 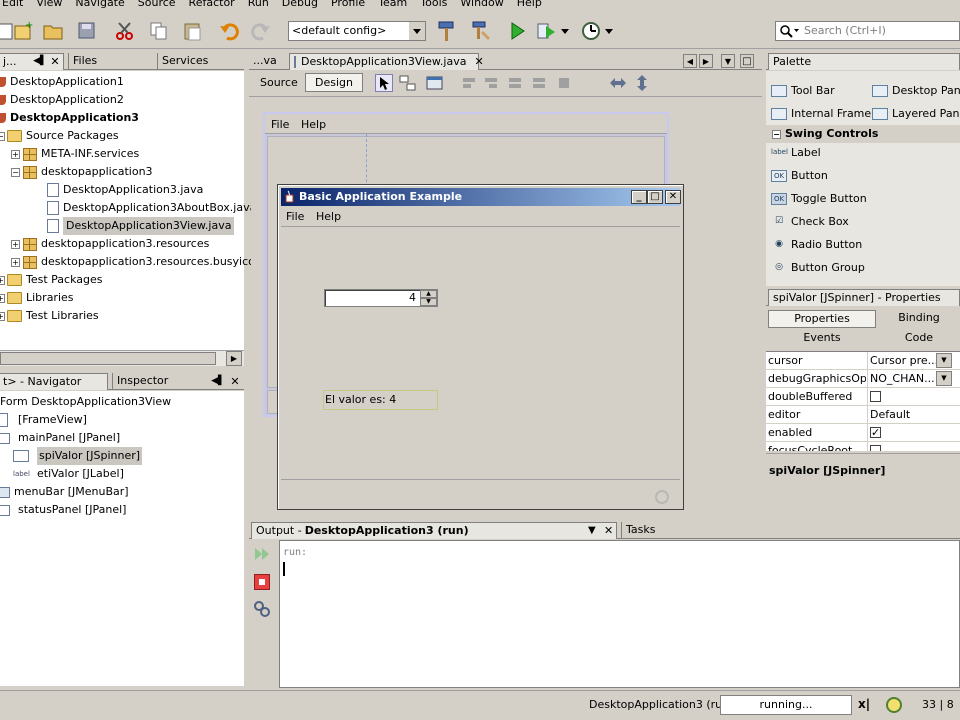 What do you see at coordinates (300, 6) in the screenshot?
I see `menu-debug: Debug` at bounding box center [300, 6].